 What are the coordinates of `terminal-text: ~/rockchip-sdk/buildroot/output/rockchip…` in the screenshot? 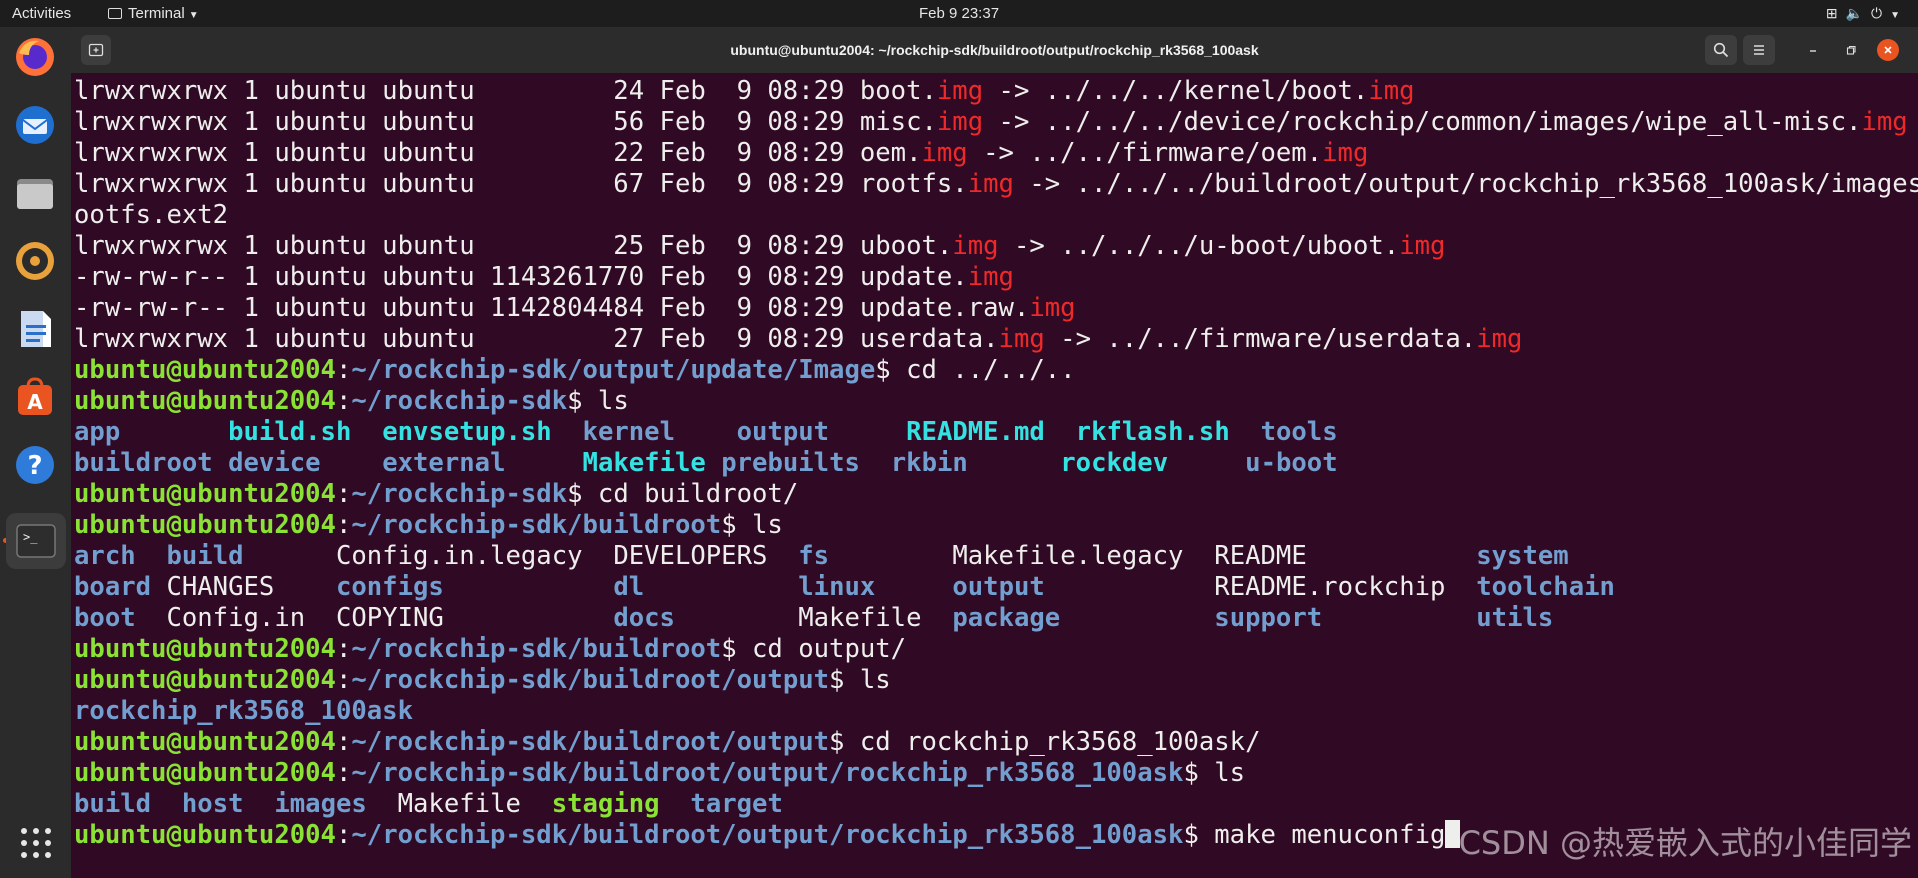 It's located at (767, 835).